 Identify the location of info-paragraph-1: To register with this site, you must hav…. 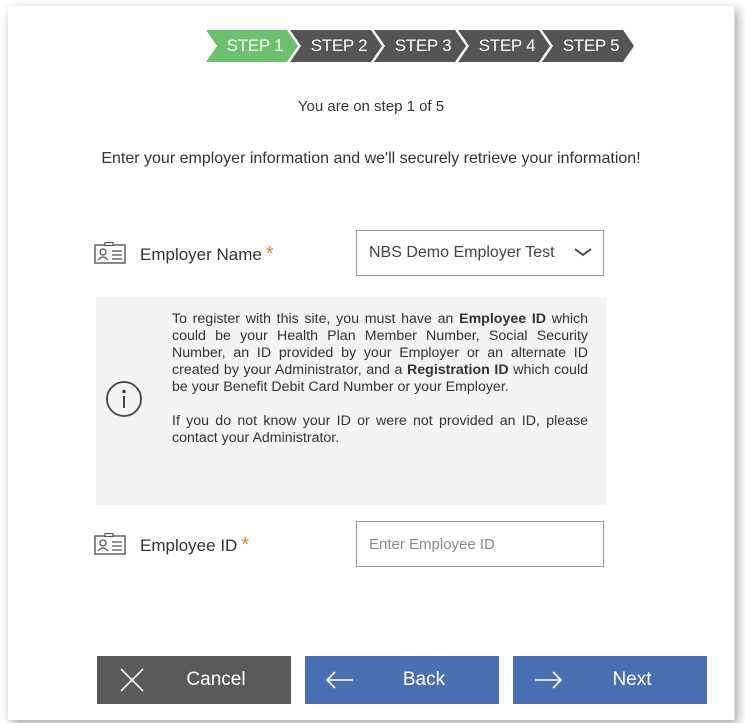
(380, 353).